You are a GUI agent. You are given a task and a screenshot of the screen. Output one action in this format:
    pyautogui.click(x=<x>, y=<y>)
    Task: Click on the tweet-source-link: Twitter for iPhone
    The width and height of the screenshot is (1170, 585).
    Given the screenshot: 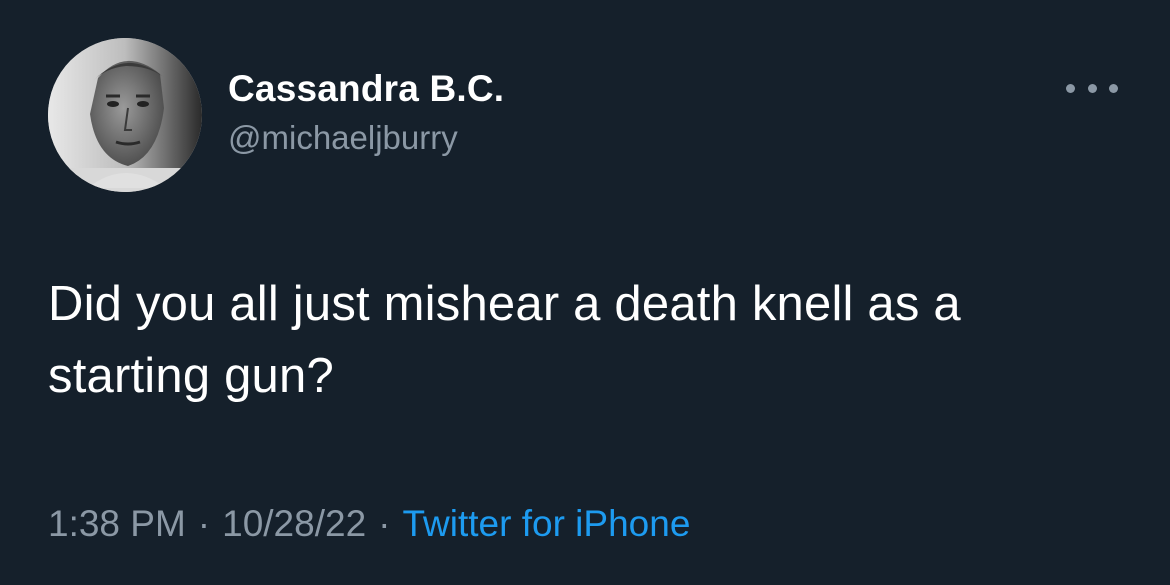 What is the action you would take?
    pyautogui.click(x=546, y=523)
    